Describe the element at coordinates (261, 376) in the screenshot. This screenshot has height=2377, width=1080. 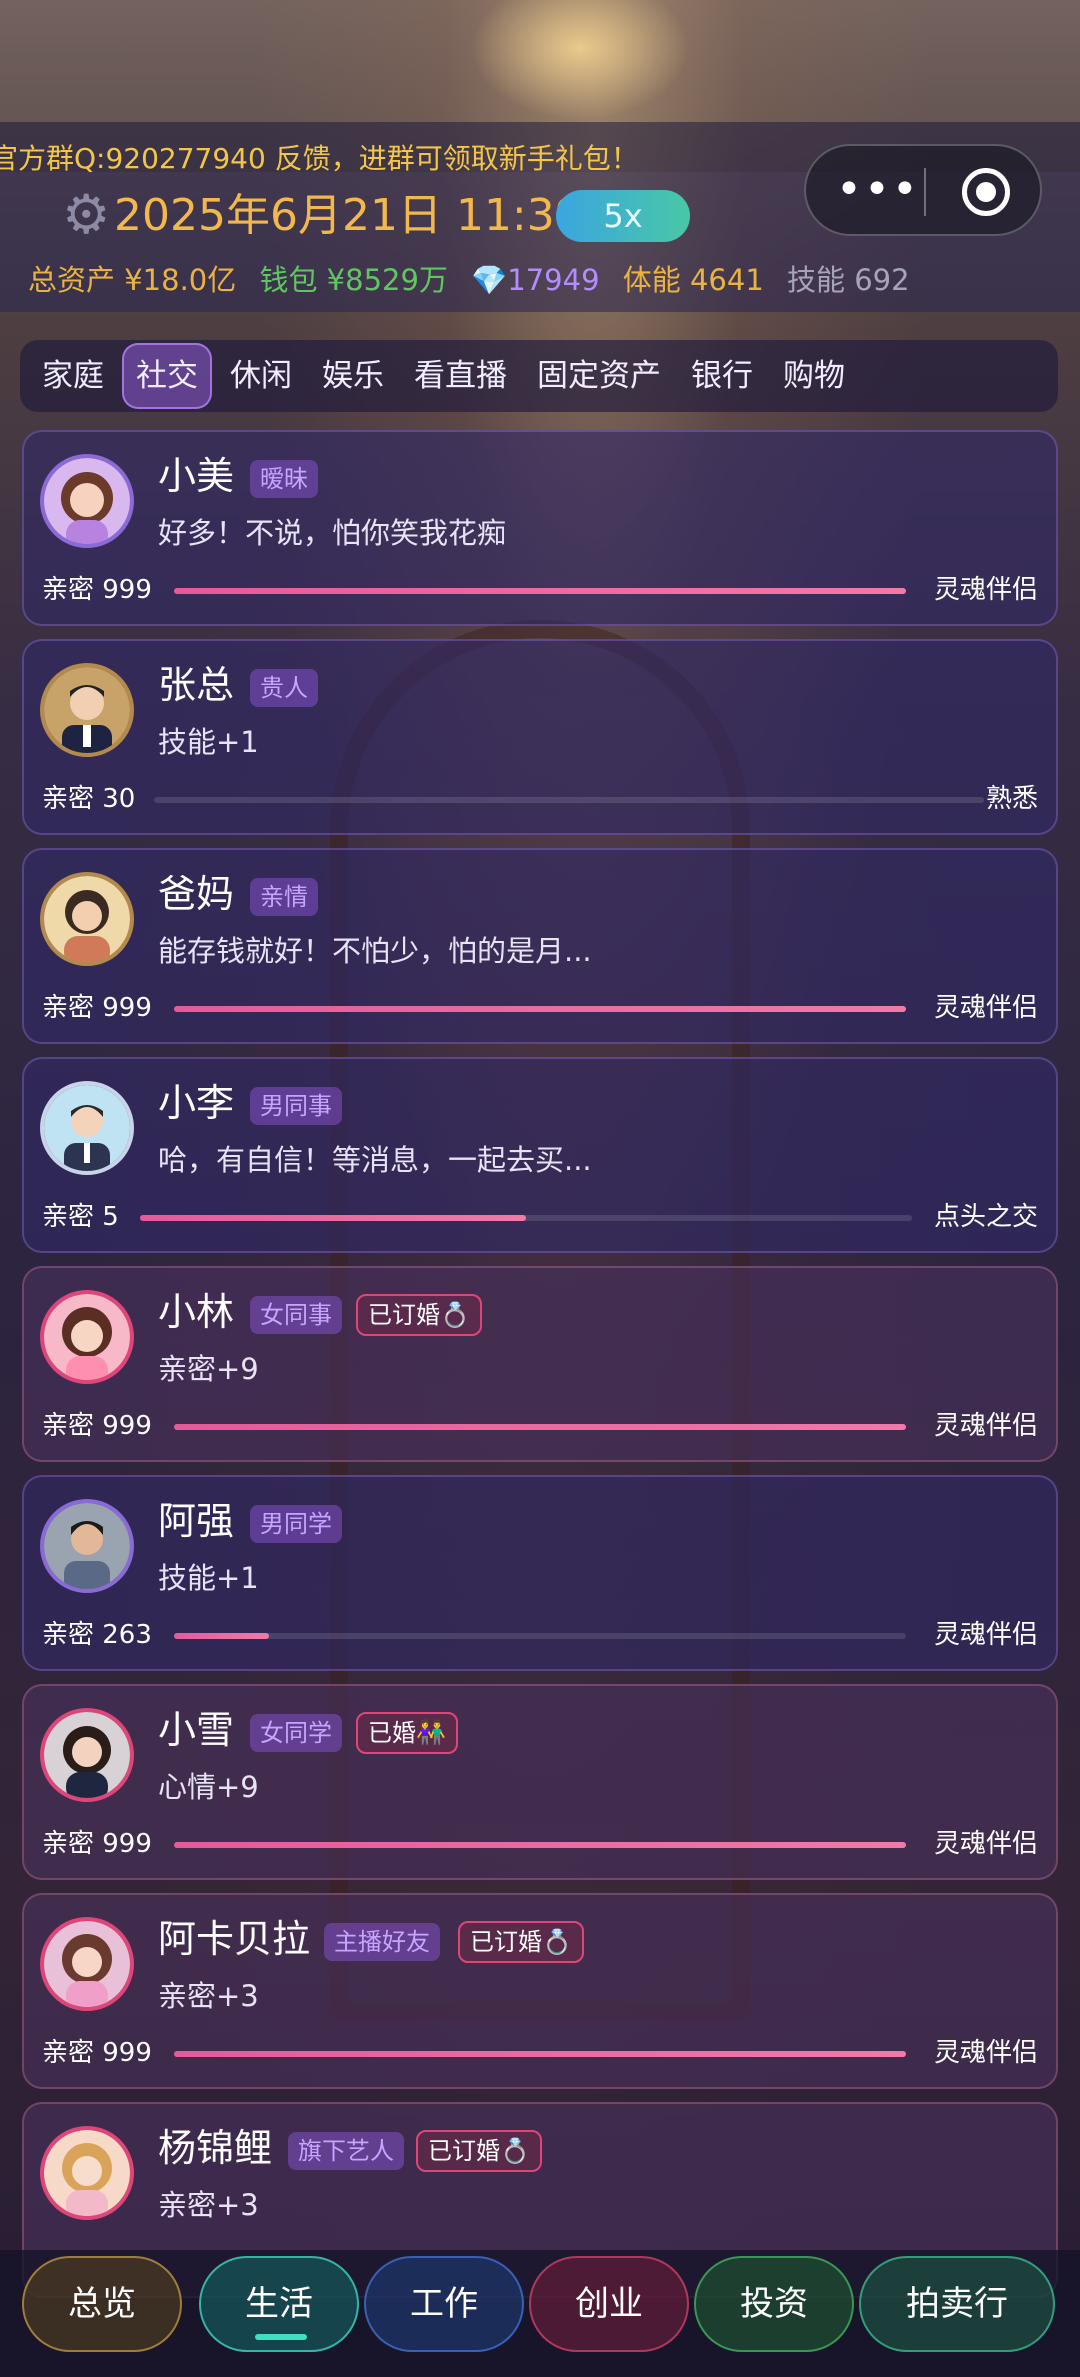
I see `tab-leisure: 休闲` at that location.